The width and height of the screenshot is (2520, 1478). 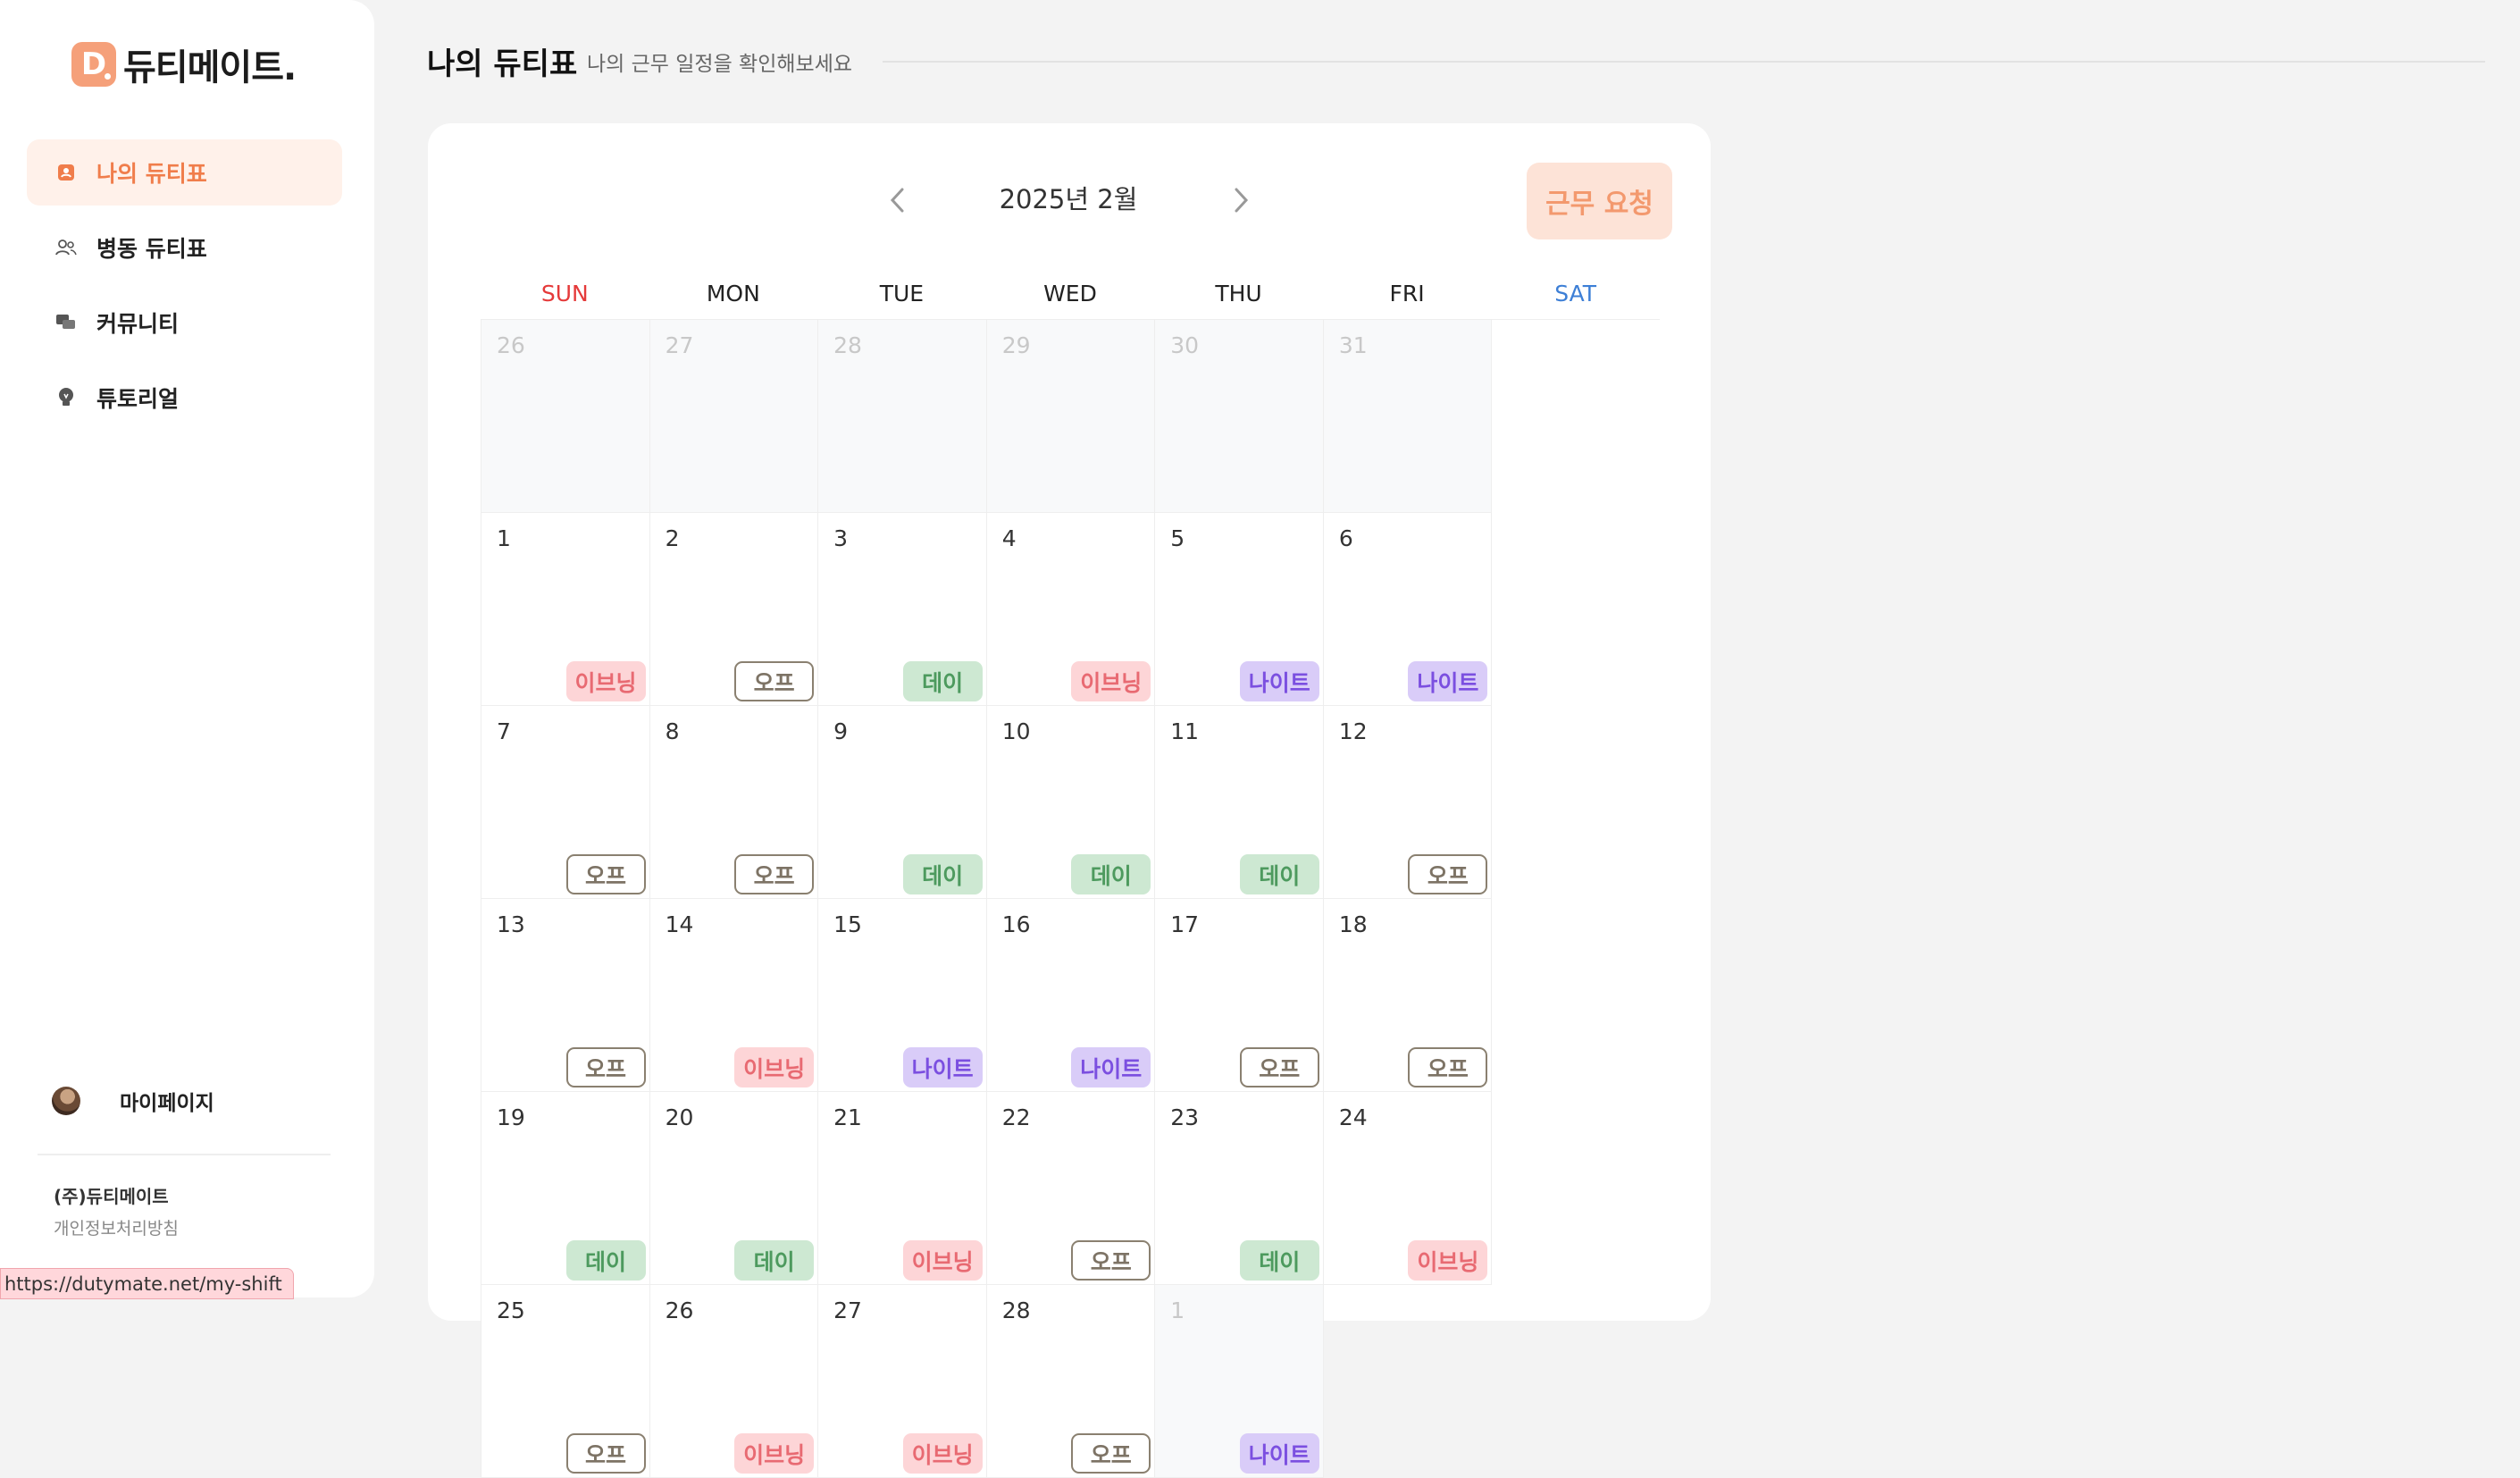 What do you see at coordinates (1239, 1382) in the screenshot?
I see `calendar-day-cell: 1 나이트` at bounding box center [1239, 1382].